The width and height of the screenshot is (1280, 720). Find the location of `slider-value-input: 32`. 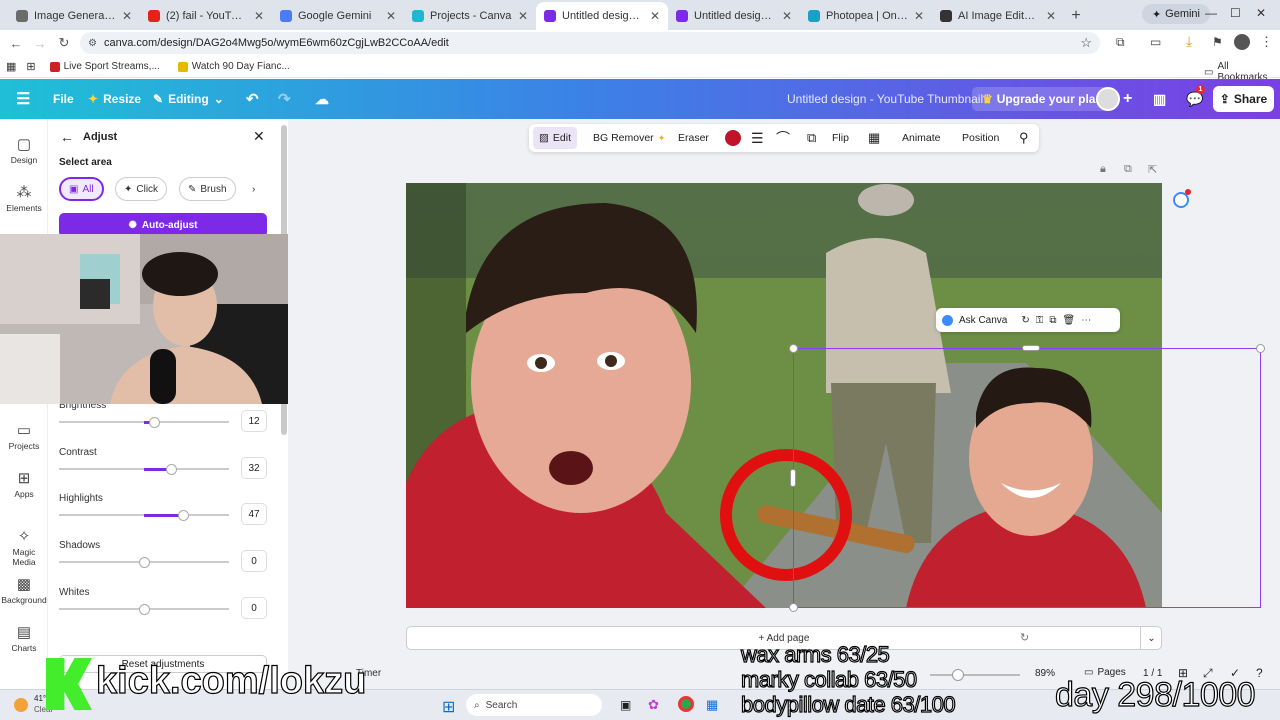

slider-value-input: 32 is located at coordinates (254, 468).